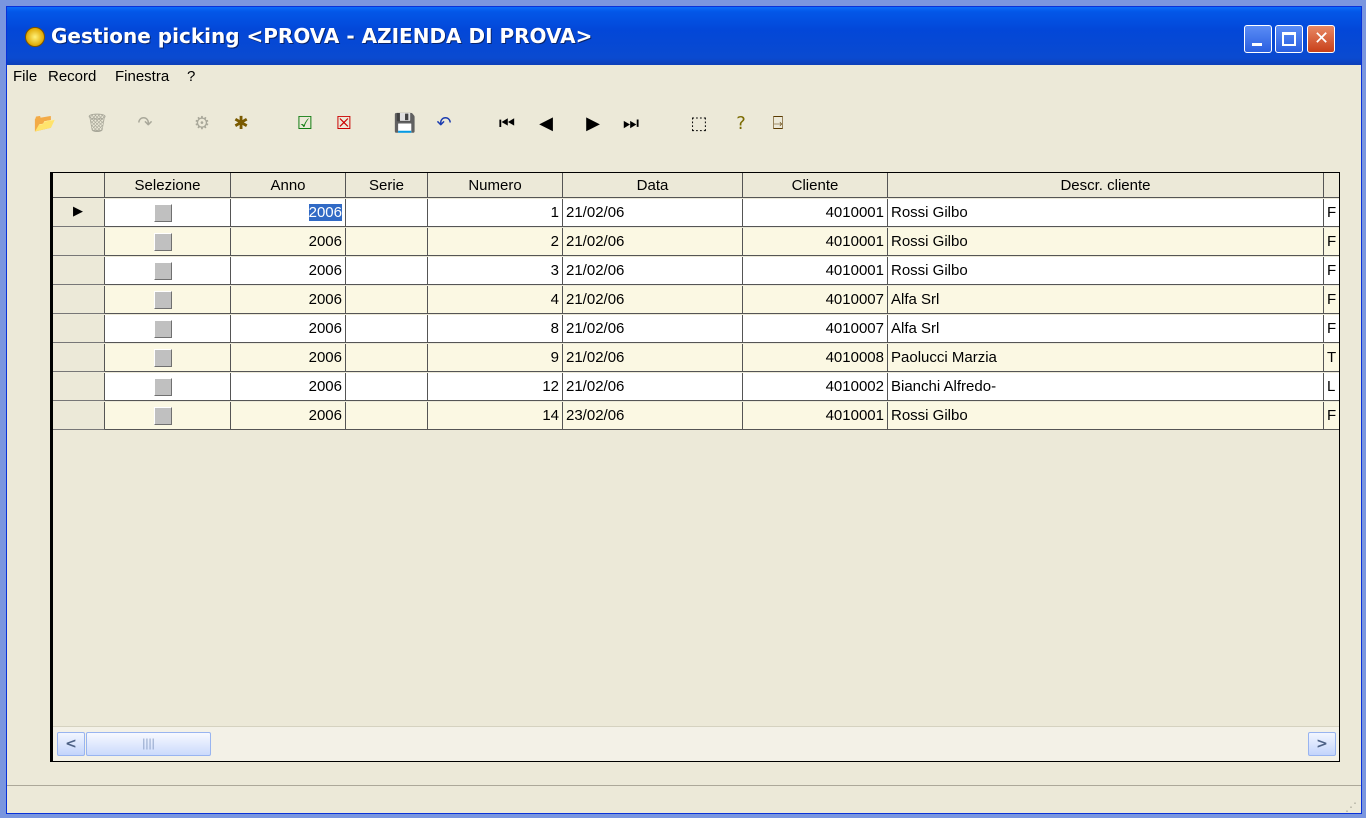 Image resolution: width=1366 pixels, height=818 pixels. Describe the element at coordinates (344, 123) in the screenshot. I see `cancel-icon: ☒` at that location.